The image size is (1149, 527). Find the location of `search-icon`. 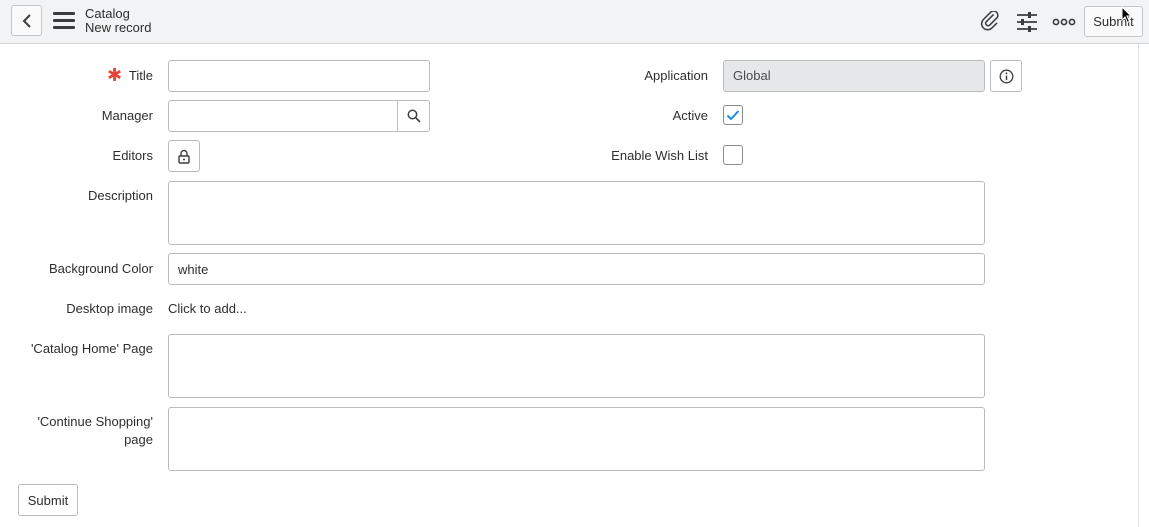

search-icon is located at coordinates (414, 116).